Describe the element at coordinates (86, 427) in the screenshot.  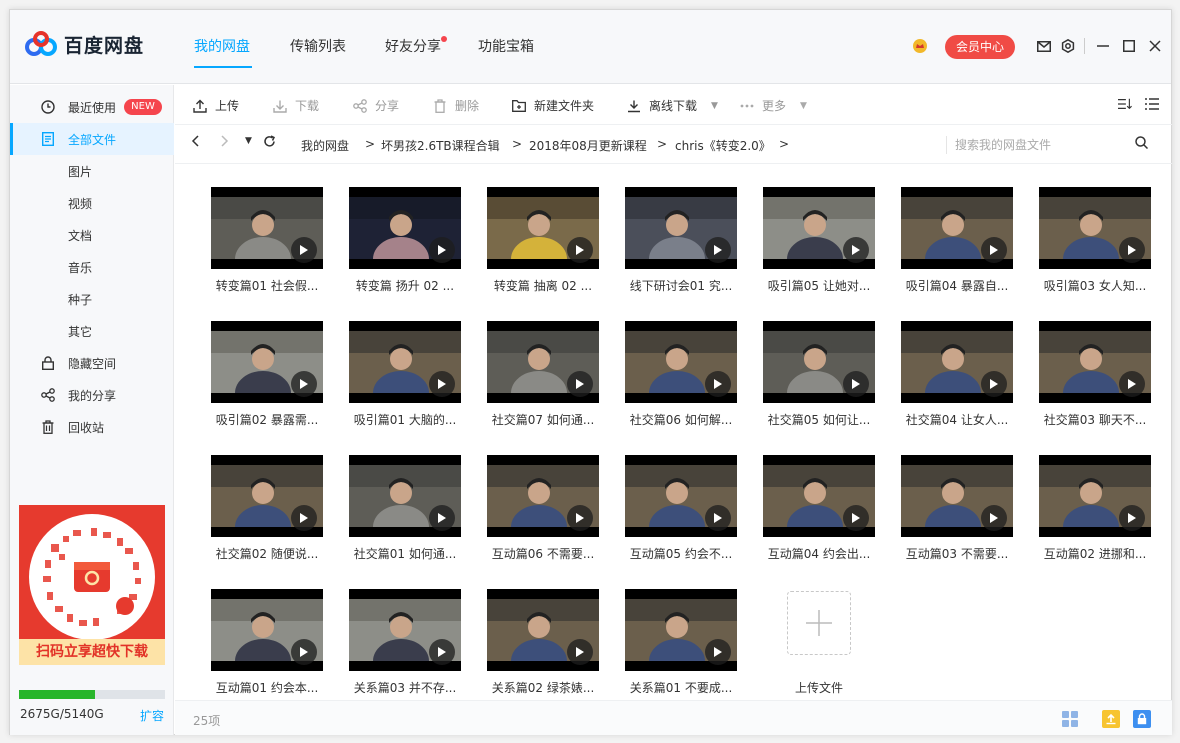
I see `sidebar-item-label: 回收站` at that location.